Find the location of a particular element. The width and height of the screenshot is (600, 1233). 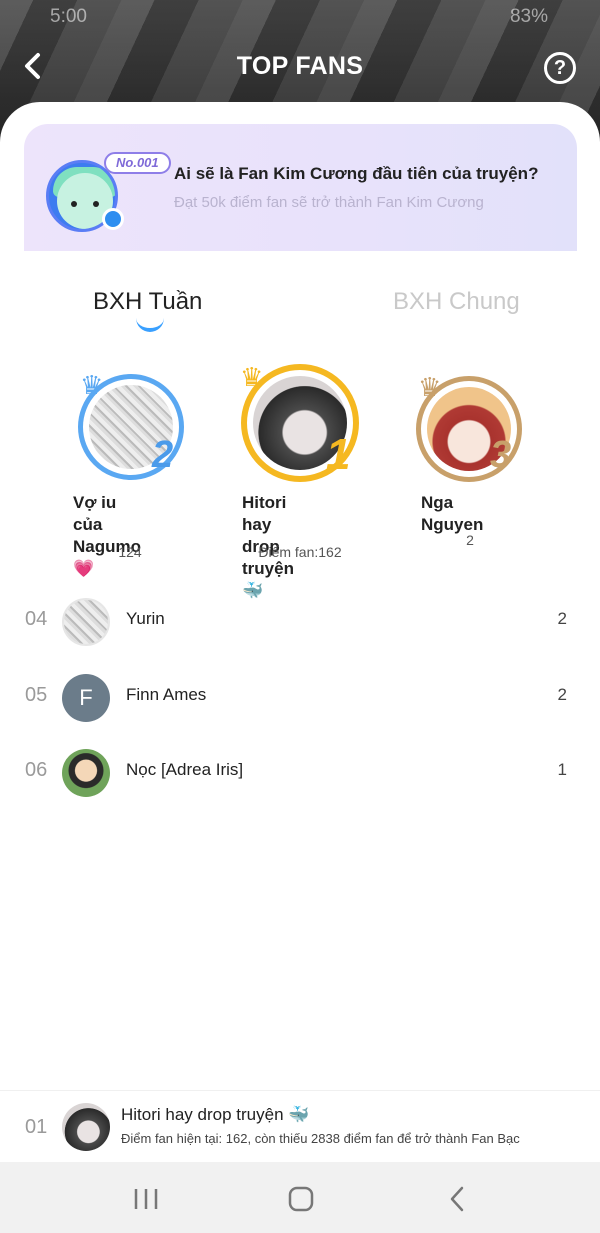

battery-level: 83% is located at coordinates (528, 16).